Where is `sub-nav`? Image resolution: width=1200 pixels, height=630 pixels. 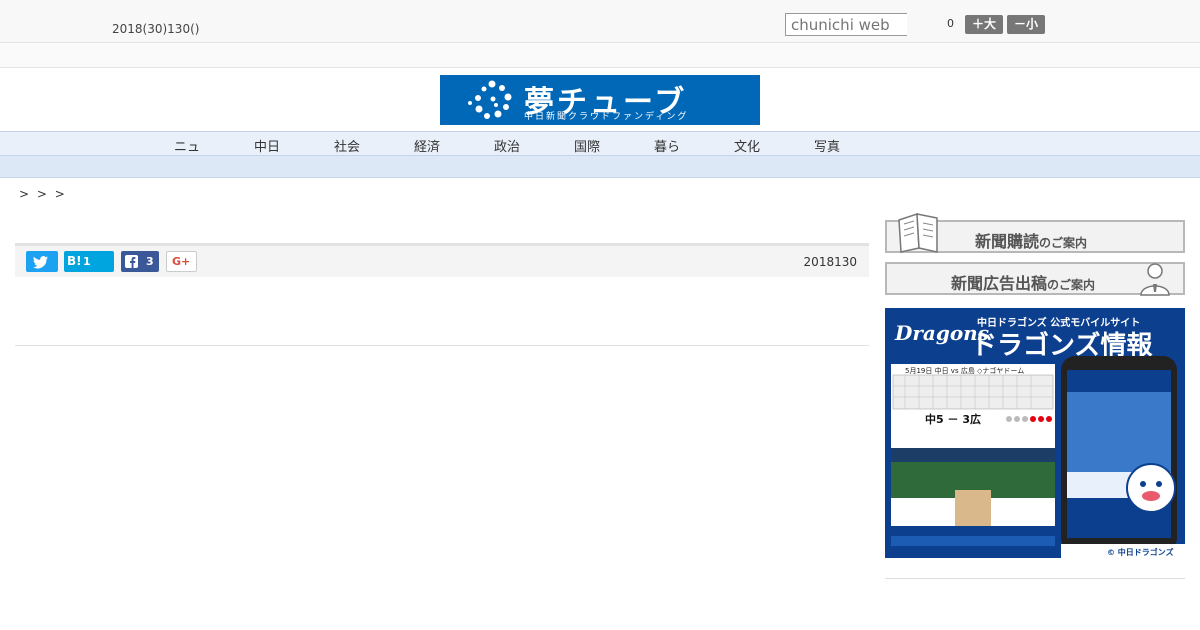 sub-nav is located at coordinates (600, 167).